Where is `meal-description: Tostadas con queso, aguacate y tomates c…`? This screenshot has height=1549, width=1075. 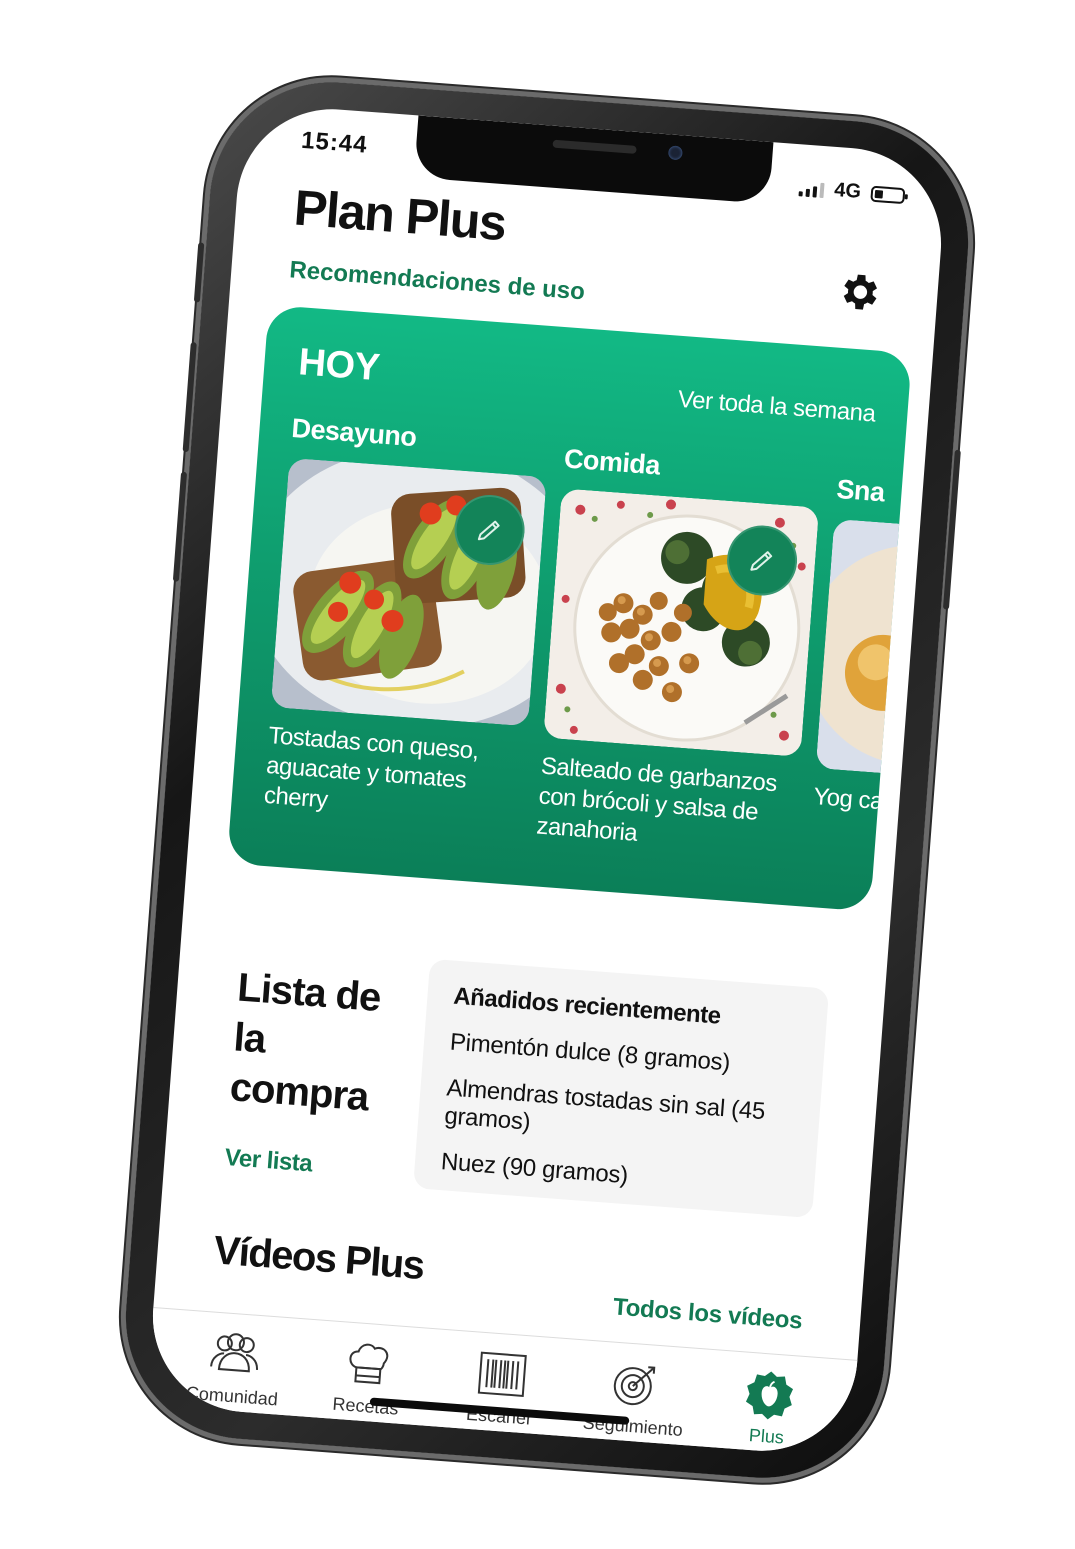 meal-description: Tostadas con queso, aguacate y tomates c… is located at coordinates (371, 768).